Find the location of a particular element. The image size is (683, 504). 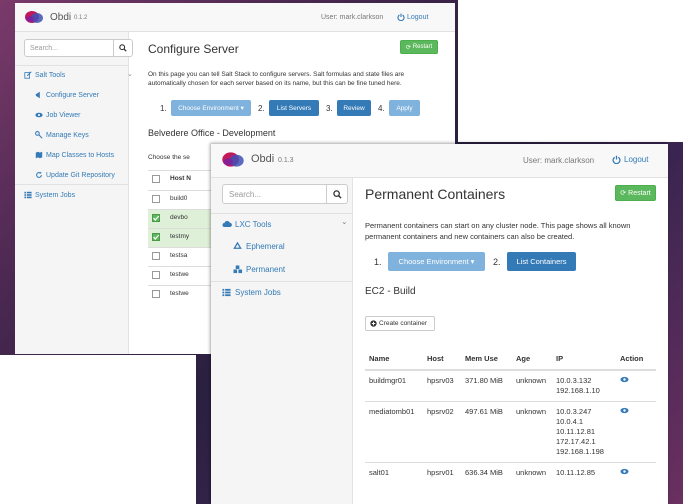

user-label: User: mark.clarkson is located at coordinates (559, 160).